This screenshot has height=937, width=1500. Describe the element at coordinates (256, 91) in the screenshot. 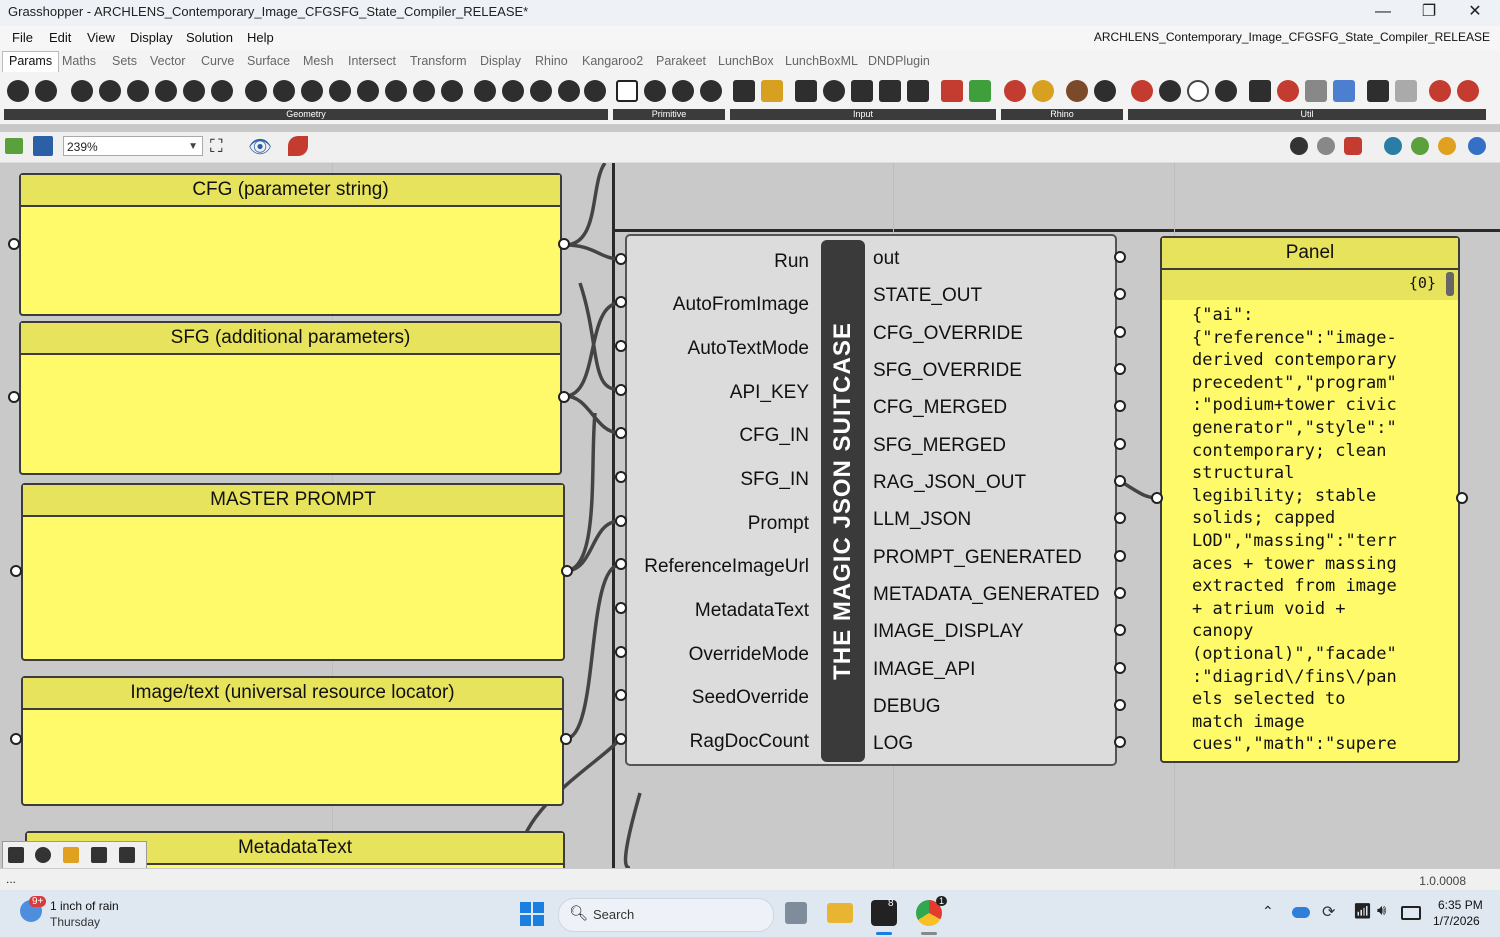

I see `box-param-icon` at that location.